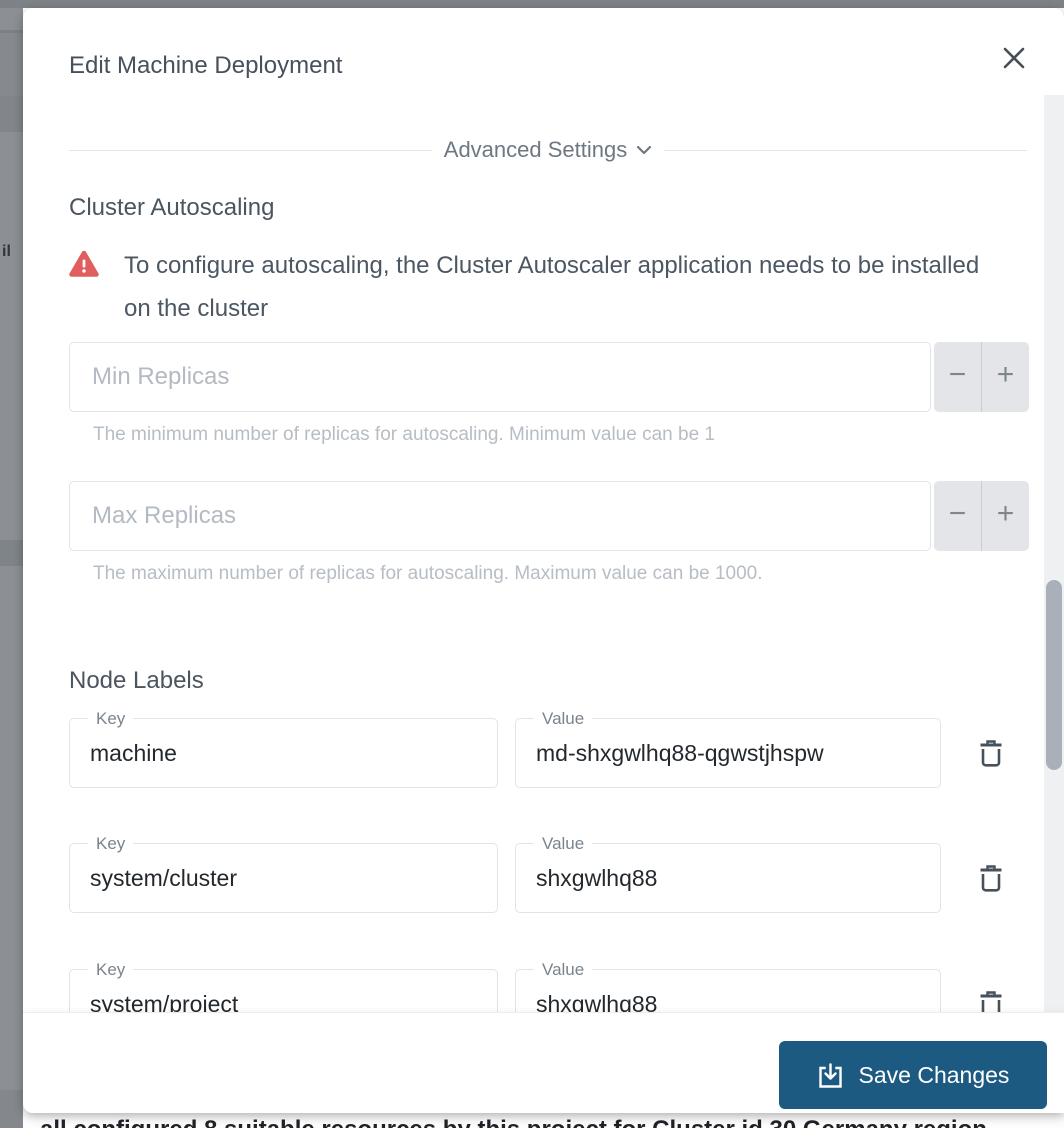 The width and height of the screenshot is (1064, 1128). I want to click on scrollbar-thumb, so click(1054, 675).